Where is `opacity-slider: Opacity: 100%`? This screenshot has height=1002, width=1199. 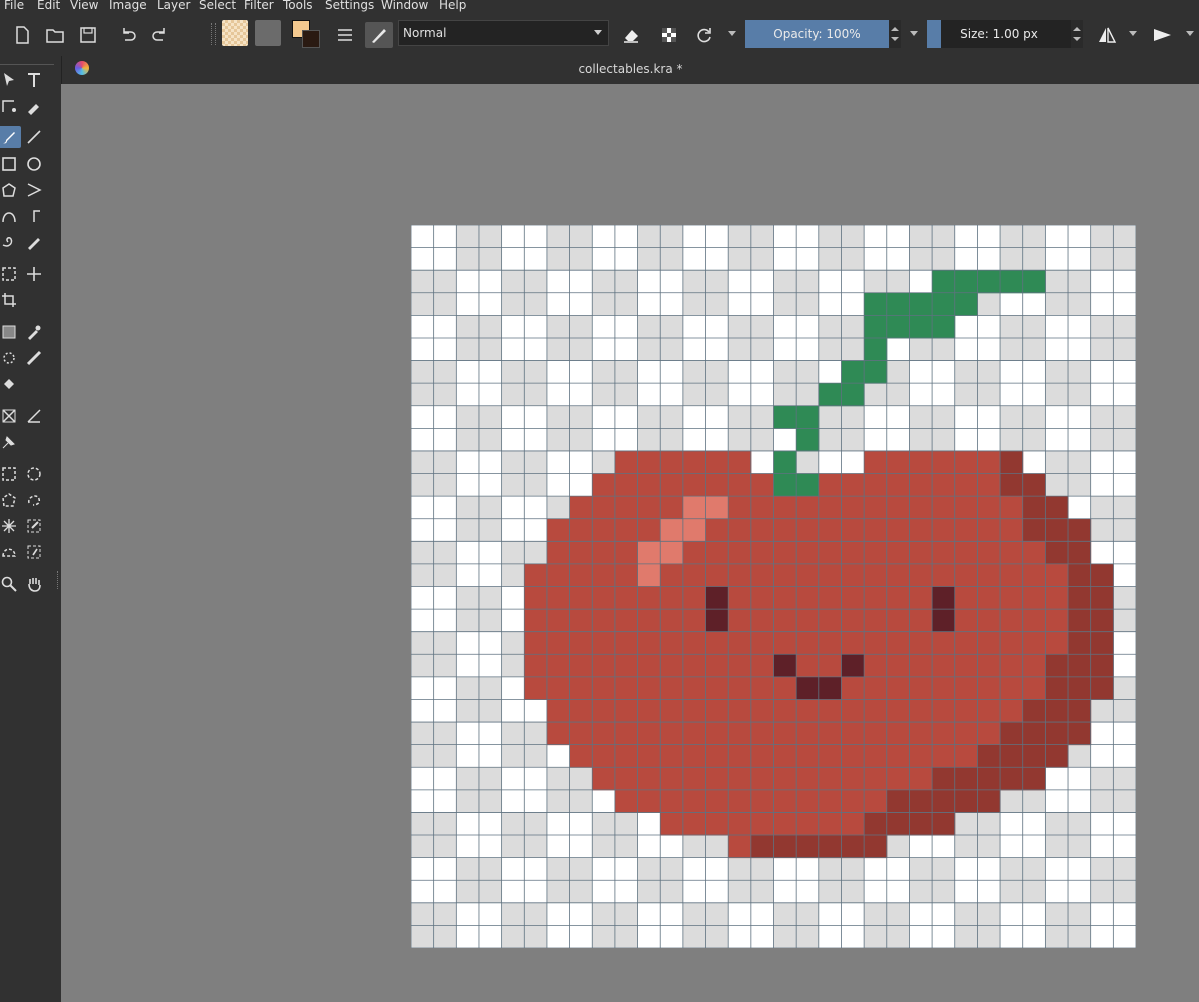
opacity-slider: Opacity: 100% is located at coordinates (817, 34).